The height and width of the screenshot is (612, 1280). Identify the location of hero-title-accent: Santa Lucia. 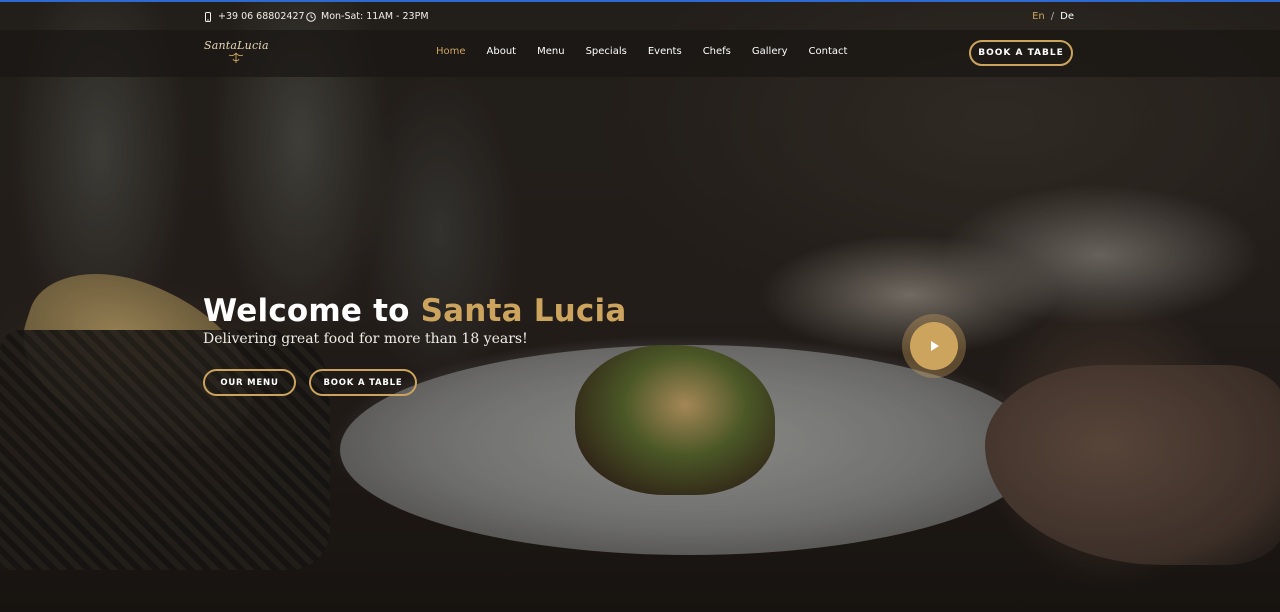
(523, 311).